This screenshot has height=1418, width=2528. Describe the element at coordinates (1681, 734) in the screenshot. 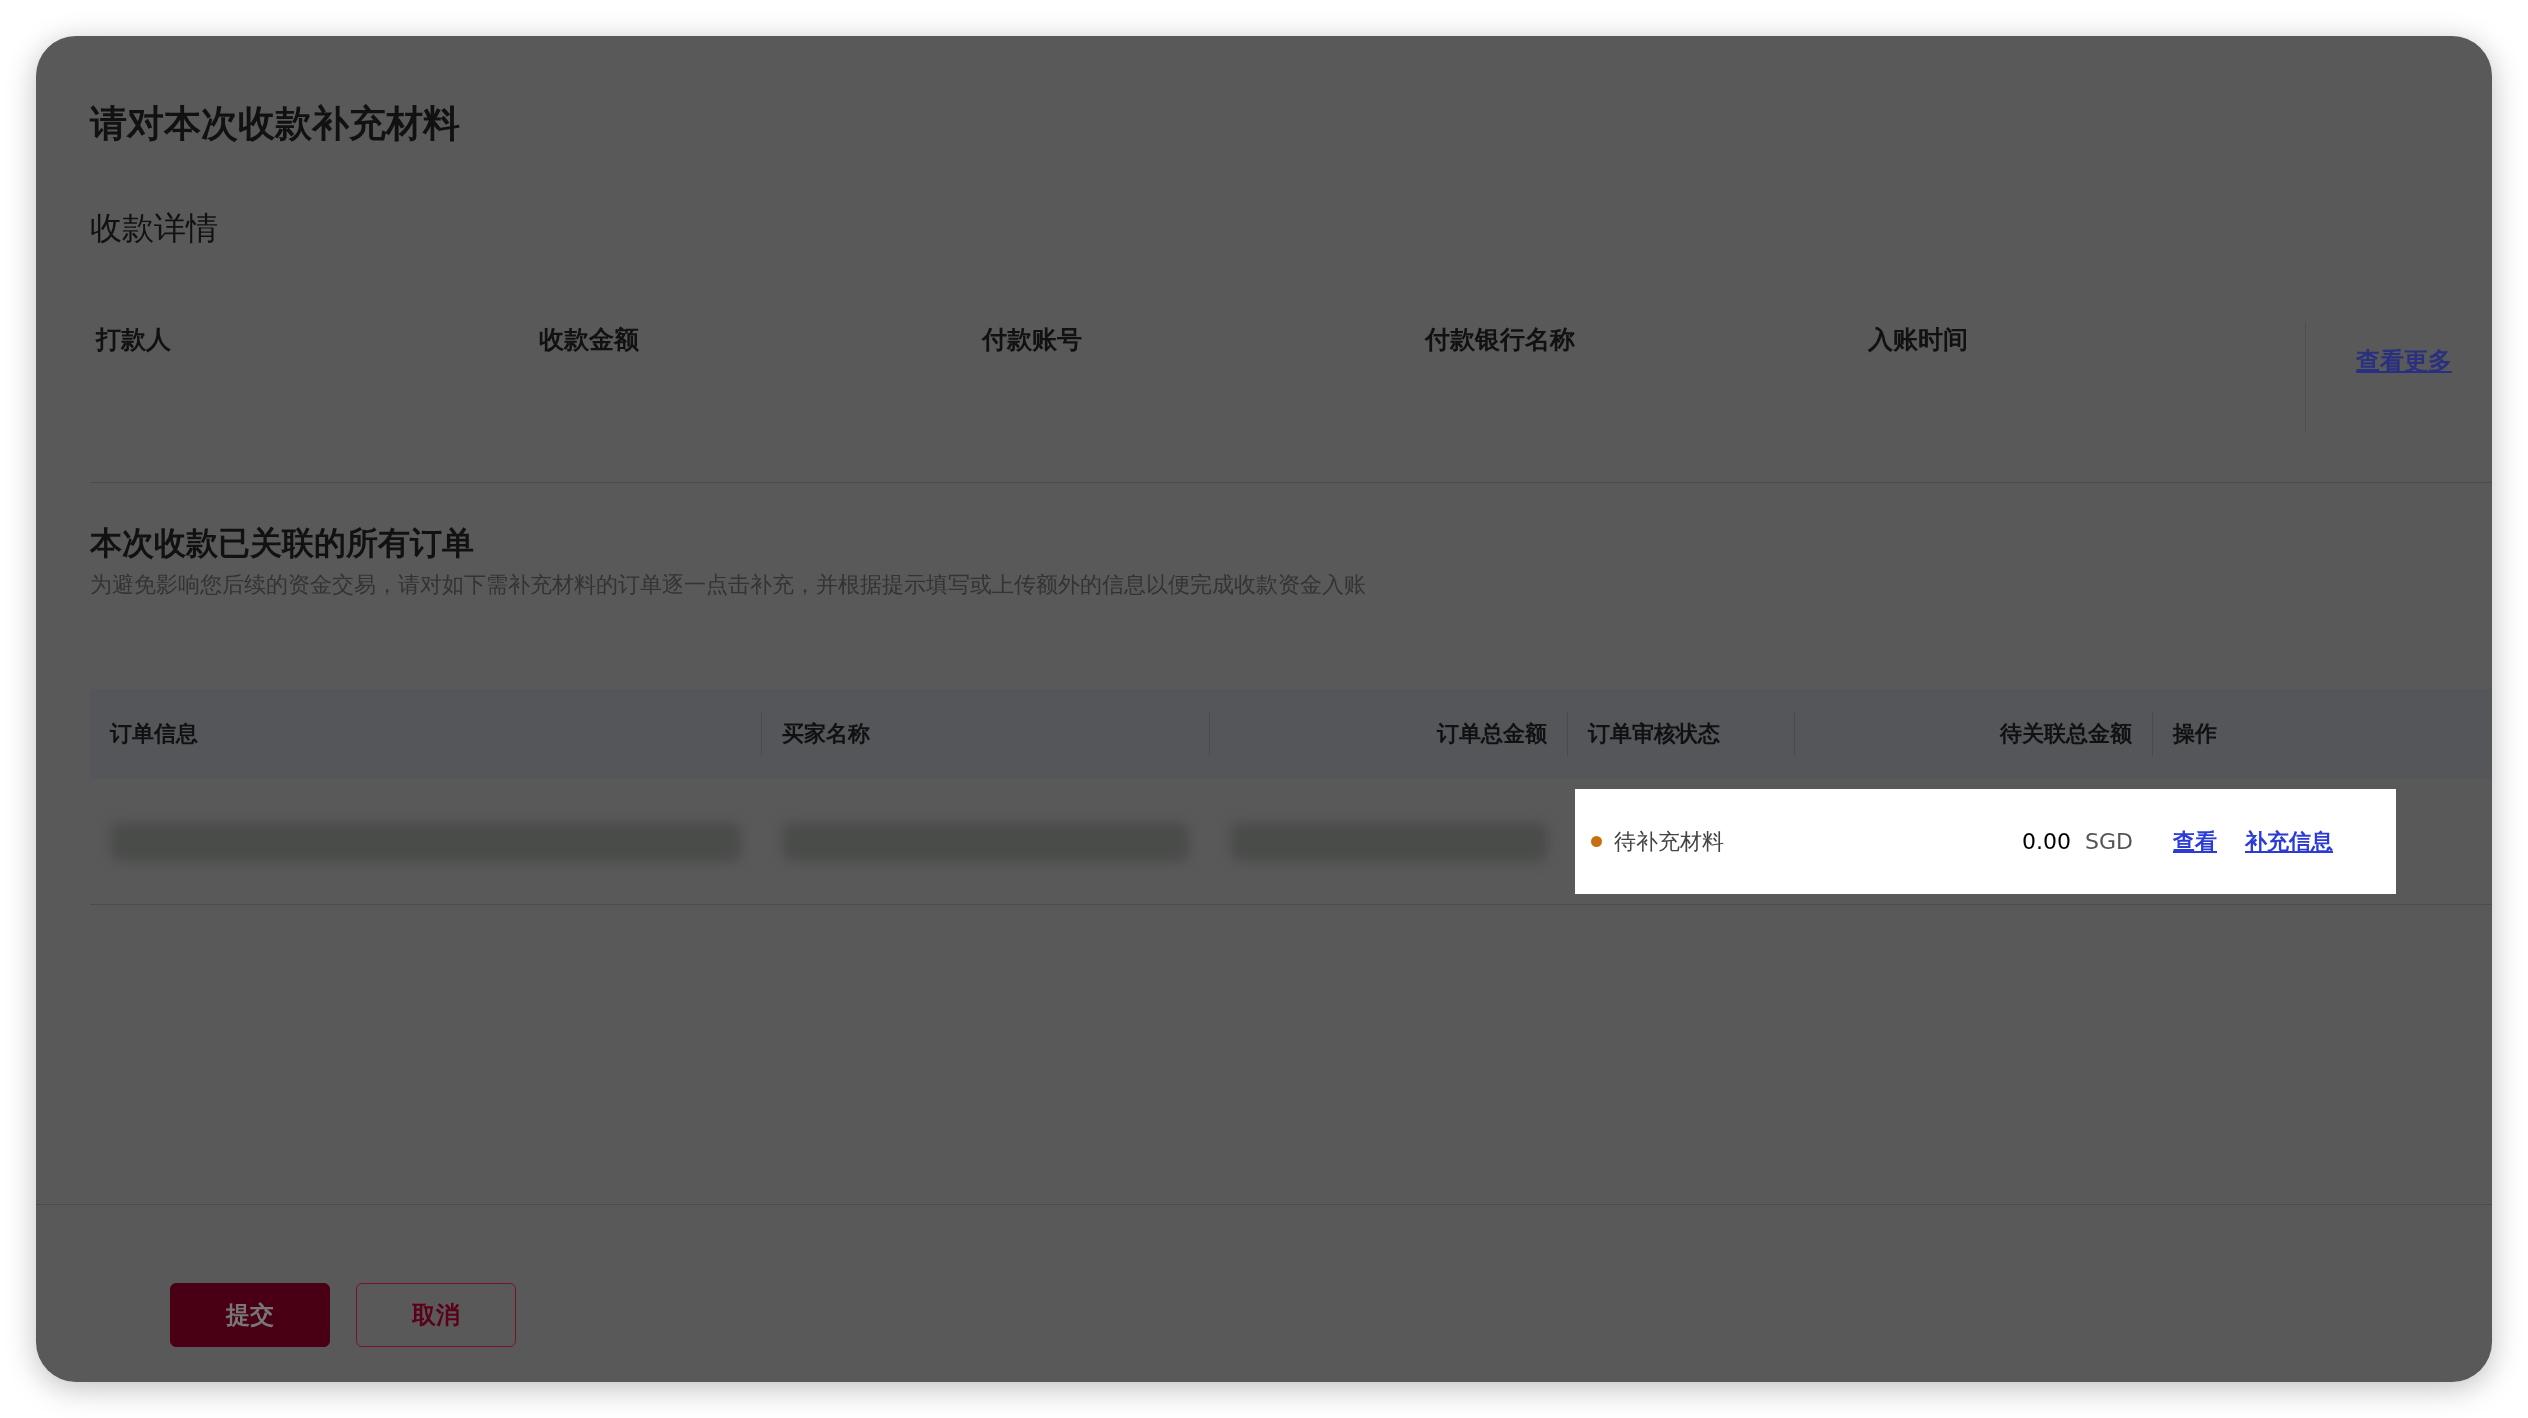

I see `column-header: 订单审核状态` at that location.